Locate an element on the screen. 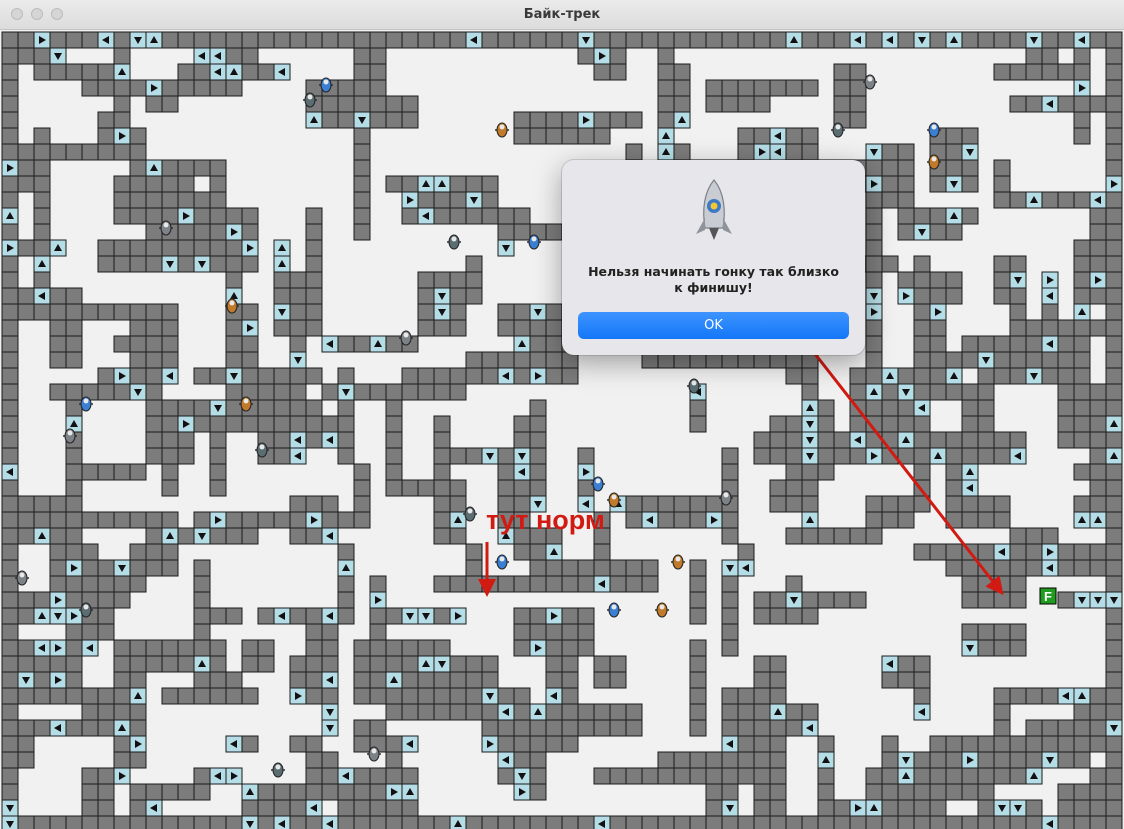 The height and width of the screenshot is (829, 1124). window-title: Байк-трек is located at coordinates (562, 14).